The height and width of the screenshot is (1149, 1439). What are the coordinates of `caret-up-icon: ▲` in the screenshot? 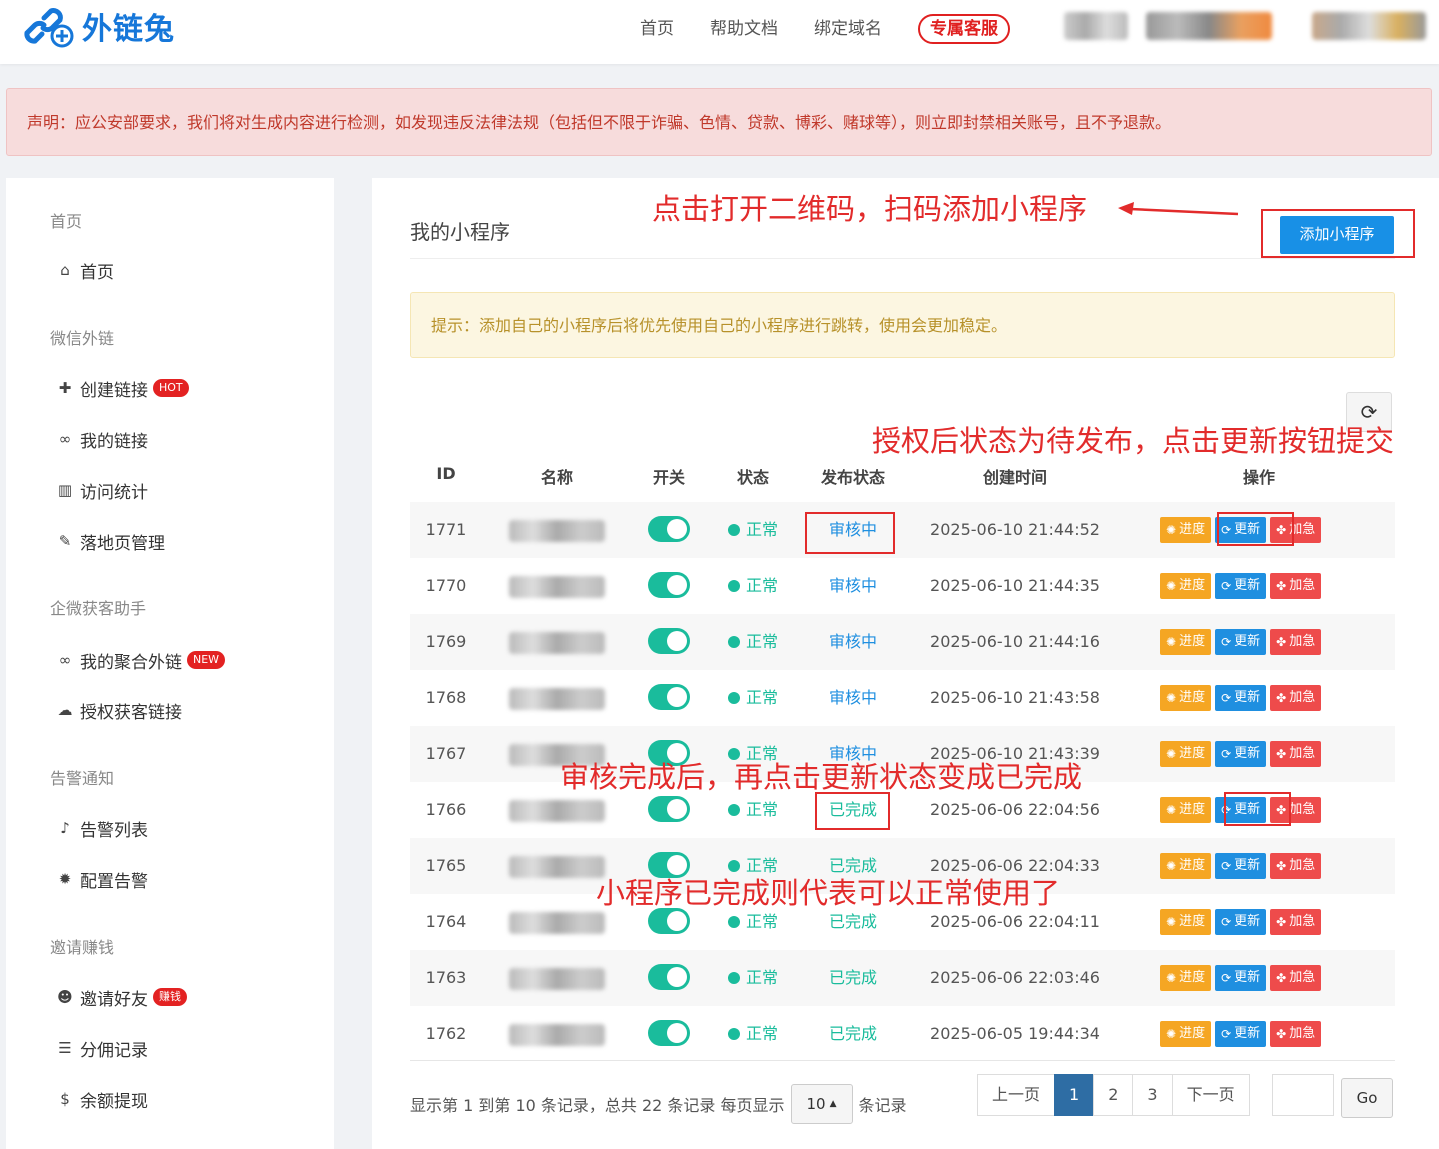 It's located at (833, 1104).